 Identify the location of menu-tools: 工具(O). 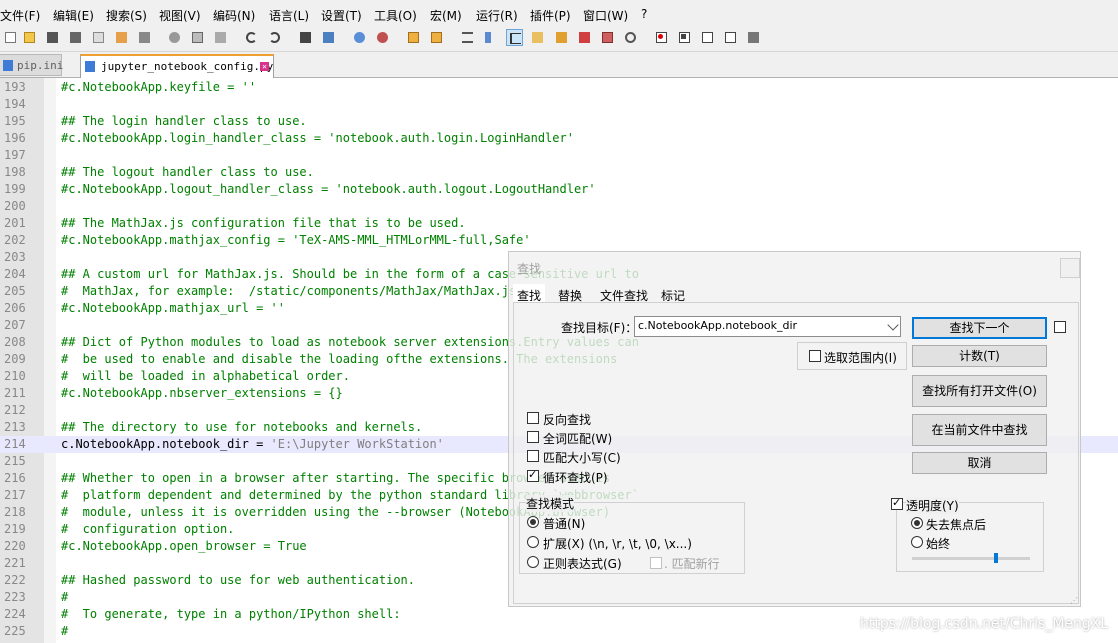
(395, 15).